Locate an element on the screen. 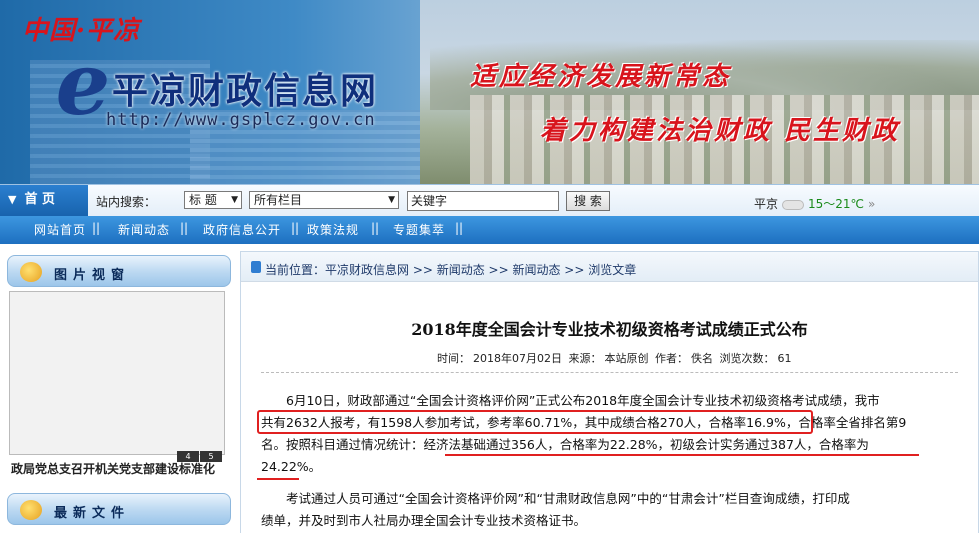 The width and height of the screenshot is (979, 533). left-sidebar: 图片视窗 45 政局党总支召开机关党支部建设标准化 最新文件 is located at coordinates (119, 392).